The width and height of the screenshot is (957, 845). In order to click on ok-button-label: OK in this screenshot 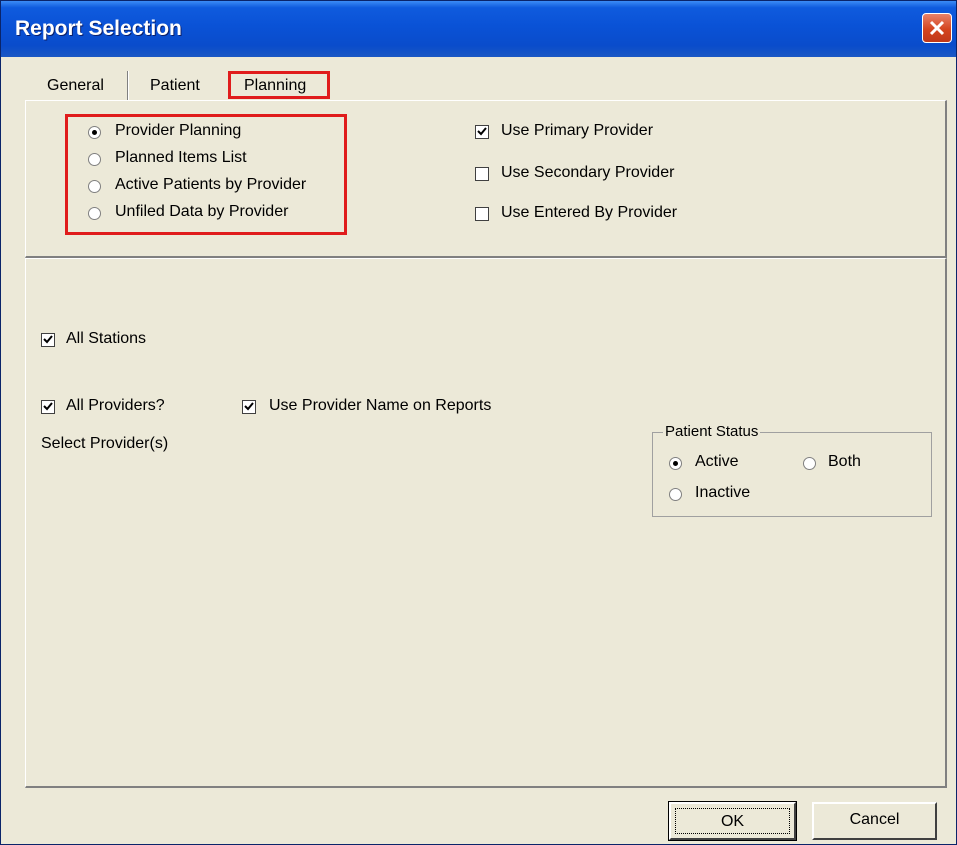, I will do `click(732, 821)`.